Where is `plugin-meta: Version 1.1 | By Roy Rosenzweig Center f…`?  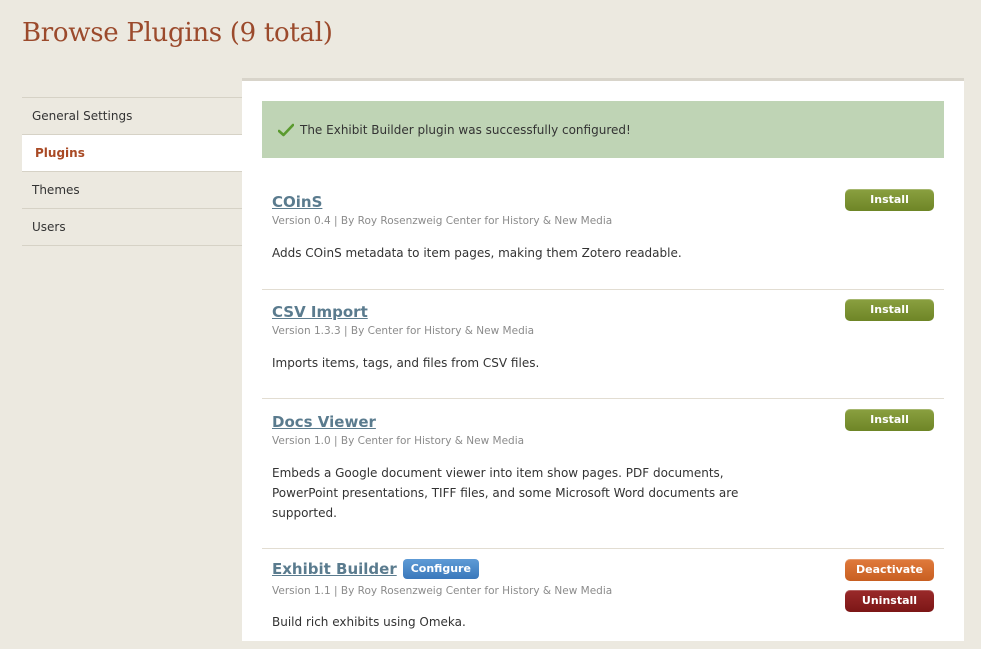
plugin-meta: Version 1.1 | By Roy Rosenzweig Center f… is located at coordinates (442, 591).